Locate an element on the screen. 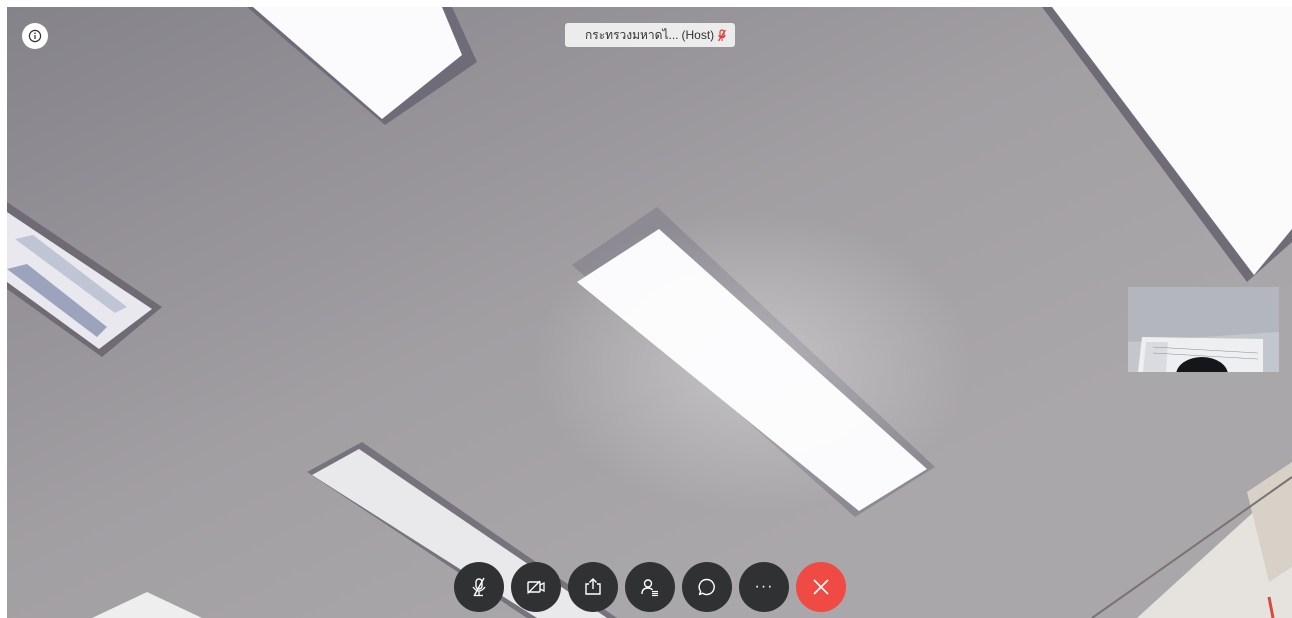  more-button: ··· is located at coordinates (764, 587).